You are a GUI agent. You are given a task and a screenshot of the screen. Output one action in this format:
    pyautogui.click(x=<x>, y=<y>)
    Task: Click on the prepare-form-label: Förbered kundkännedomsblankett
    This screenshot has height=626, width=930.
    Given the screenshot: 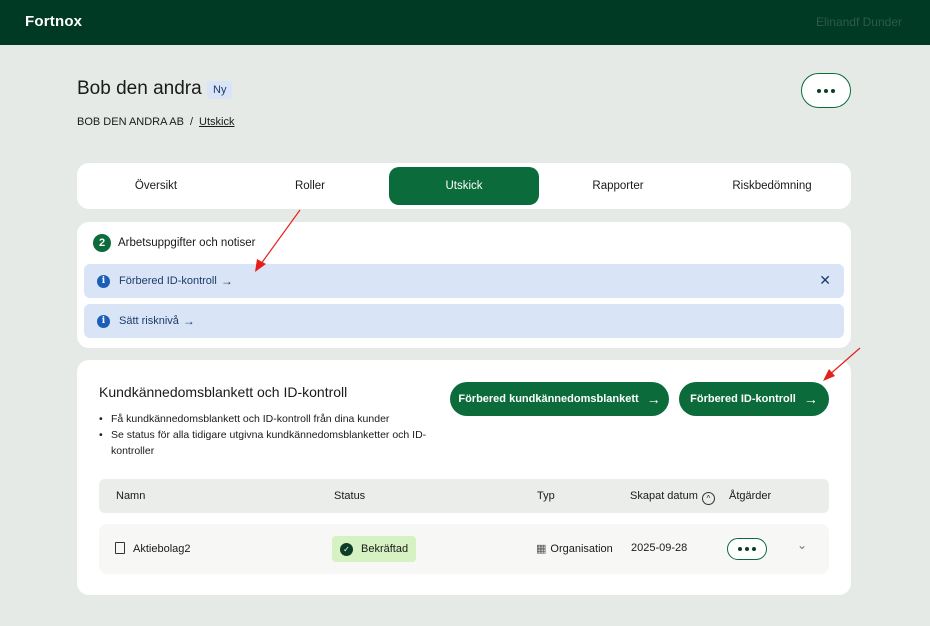 What is the action you would take?
    pyautogui.click(x=548, y=399)
    